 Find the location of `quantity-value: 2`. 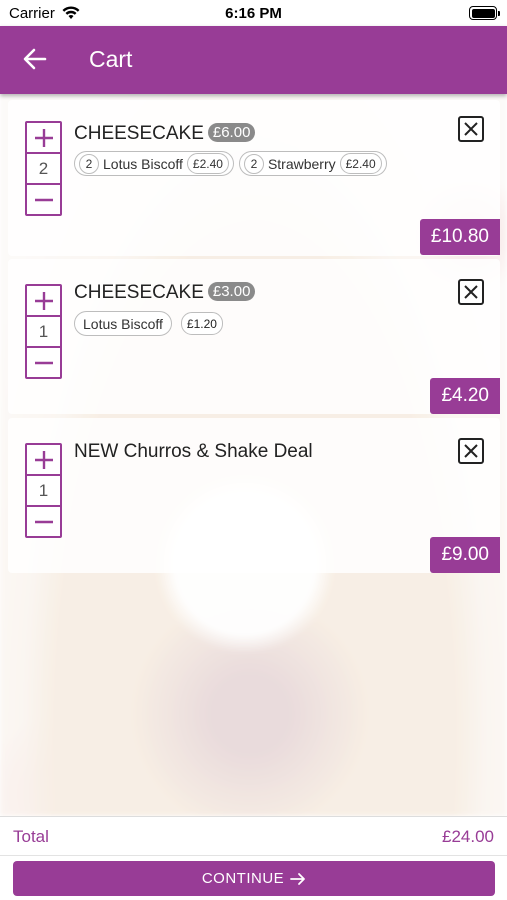

quantity-value: 2 is located at coordinates (43, 168).